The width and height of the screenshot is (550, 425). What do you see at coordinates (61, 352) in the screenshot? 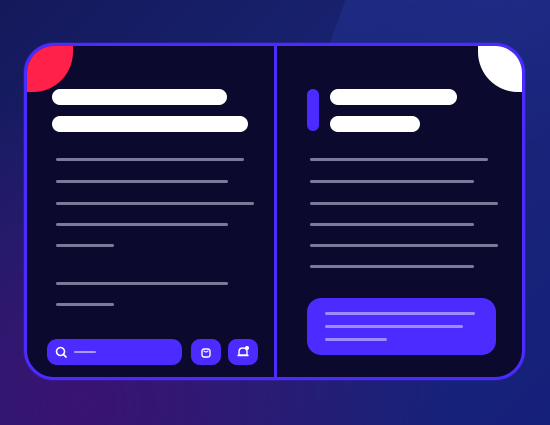
I see `search-icon` at bounding box center [61, 352].